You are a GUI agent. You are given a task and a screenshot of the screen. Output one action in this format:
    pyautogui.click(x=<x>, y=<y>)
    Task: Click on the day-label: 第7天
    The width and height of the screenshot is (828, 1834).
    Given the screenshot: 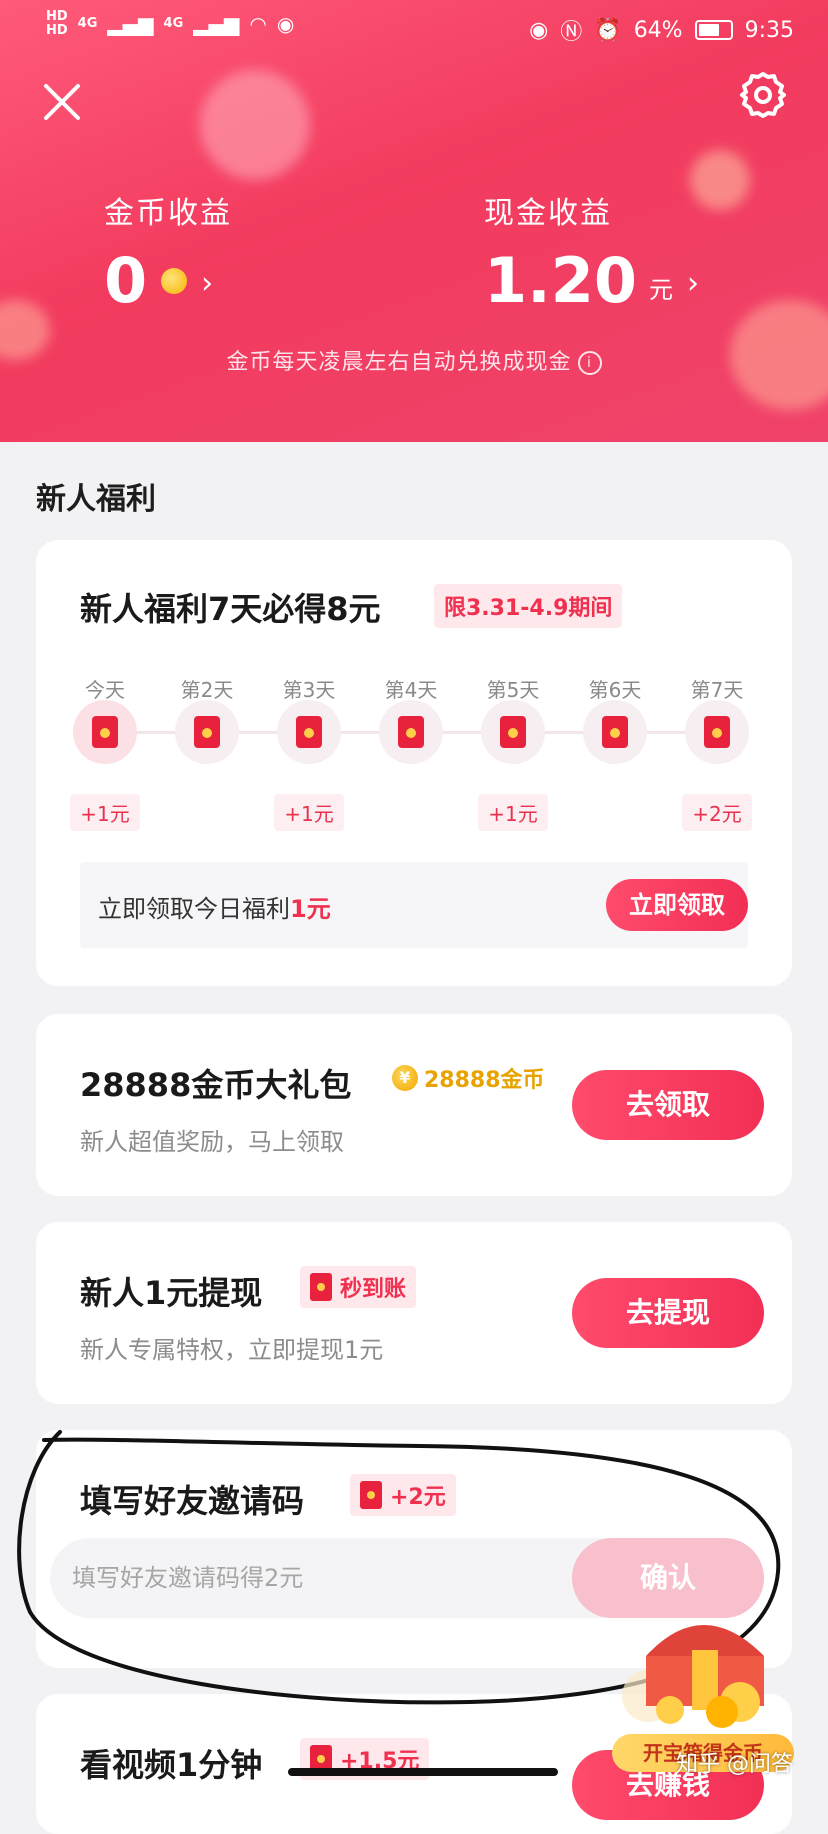 What is the action you would take?
    pyautogui.click(x=717, y=690)
    